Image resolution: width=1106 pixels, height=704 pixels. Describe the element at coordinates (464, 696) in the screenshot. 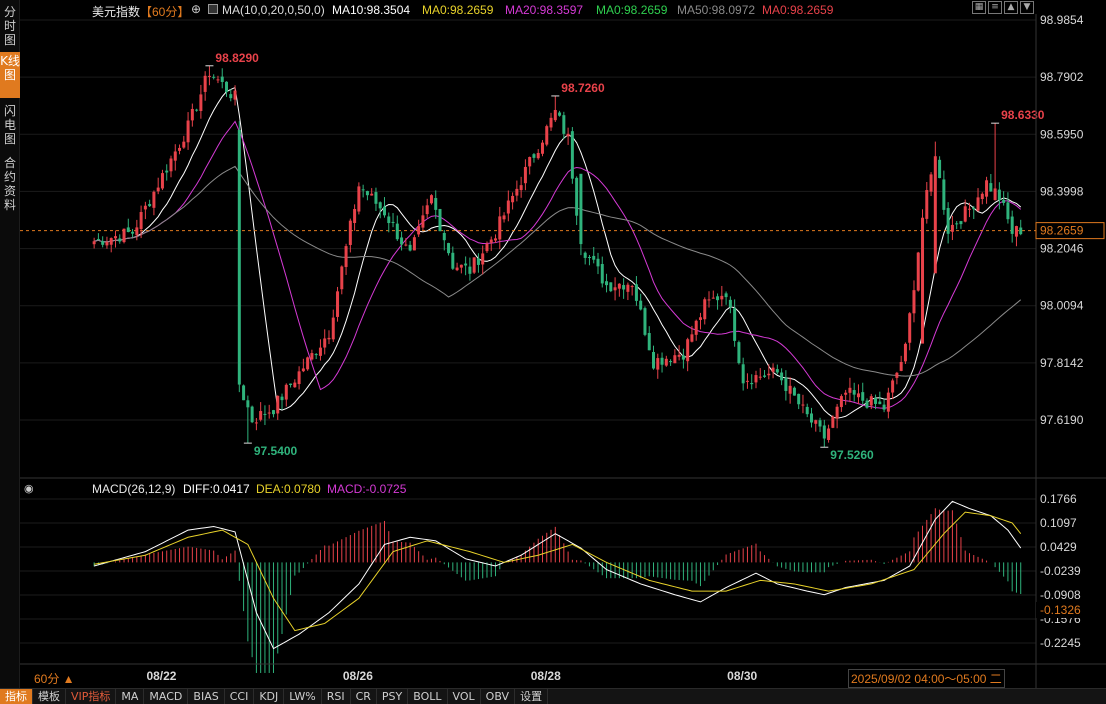

I see `indicator-tab-vol-13: VOL` at that location.